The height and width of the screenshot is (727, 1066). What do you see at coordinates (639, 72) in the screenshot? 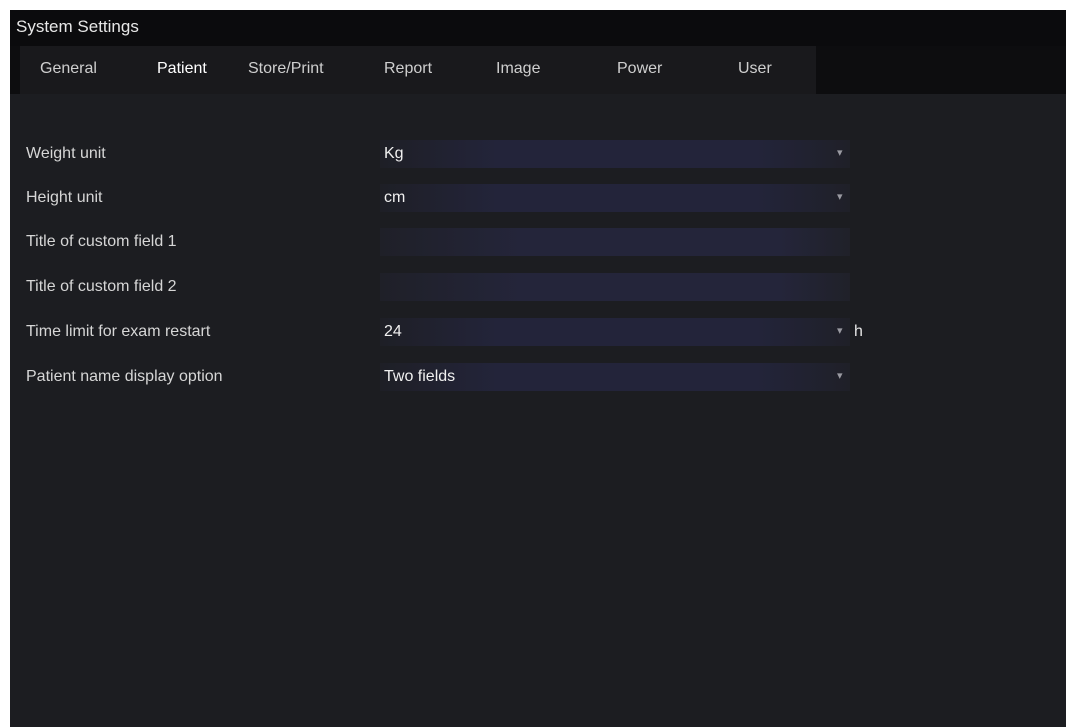
I see `tab-power: Power` at bounding box center [639, 72].